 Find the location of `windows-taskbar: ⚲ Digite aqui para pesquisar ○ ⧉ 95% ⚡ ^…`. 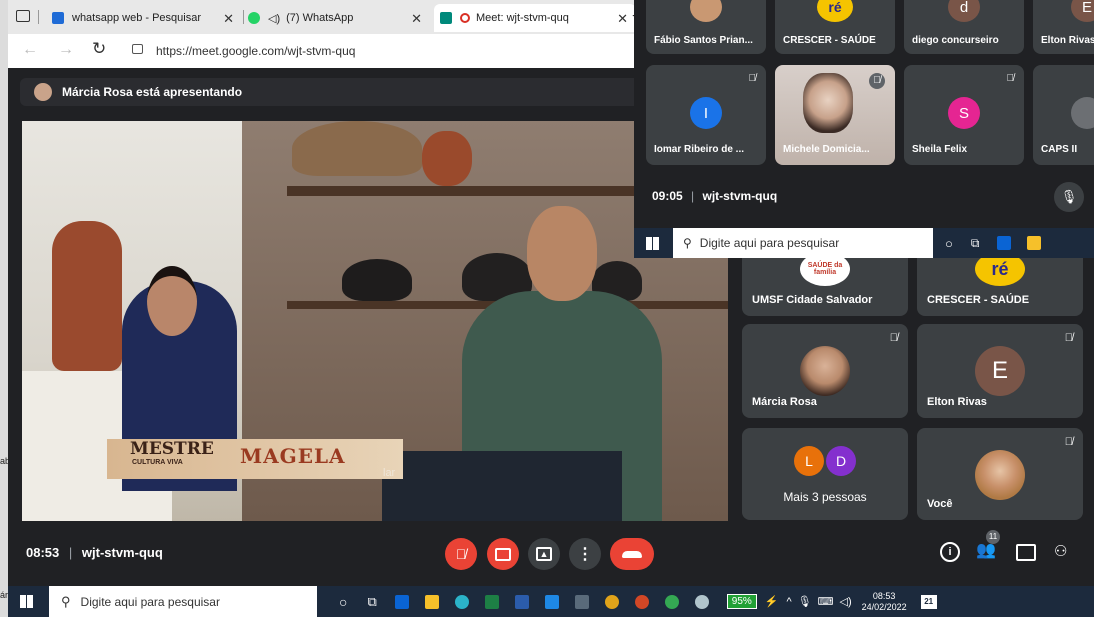

windows-taskbar: ⚲ Digite aqui para pesquisar ○ ⧉ 95% ⚡ ^… is located at coordinates (551, 601).